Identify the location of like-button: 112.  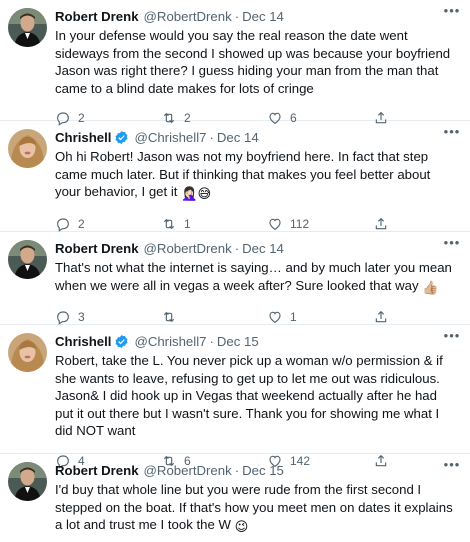
(320, 224).